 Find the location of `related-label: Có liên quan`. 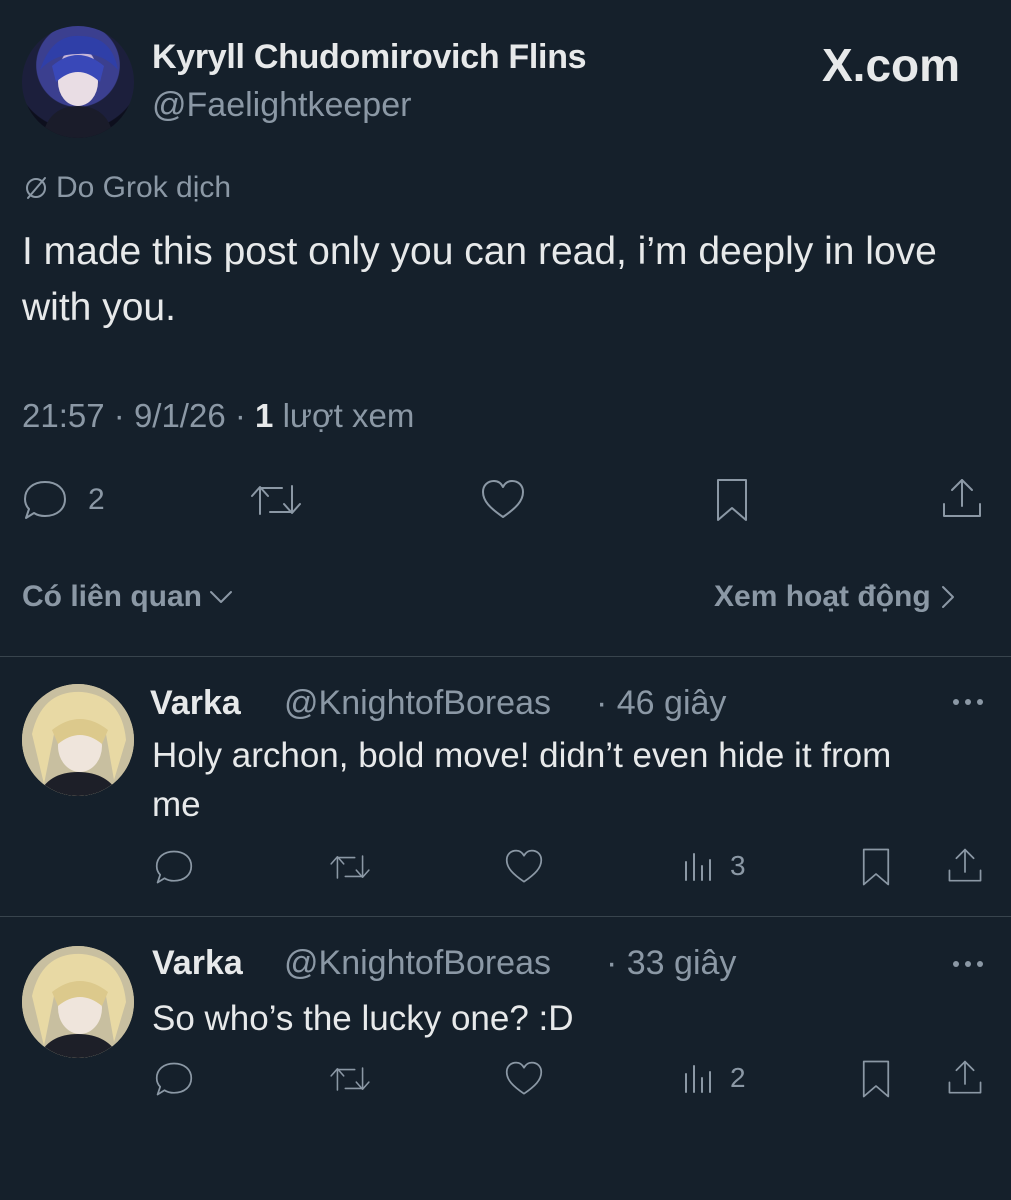

related-label: Có liên quan is located at coordinates (112, 596).